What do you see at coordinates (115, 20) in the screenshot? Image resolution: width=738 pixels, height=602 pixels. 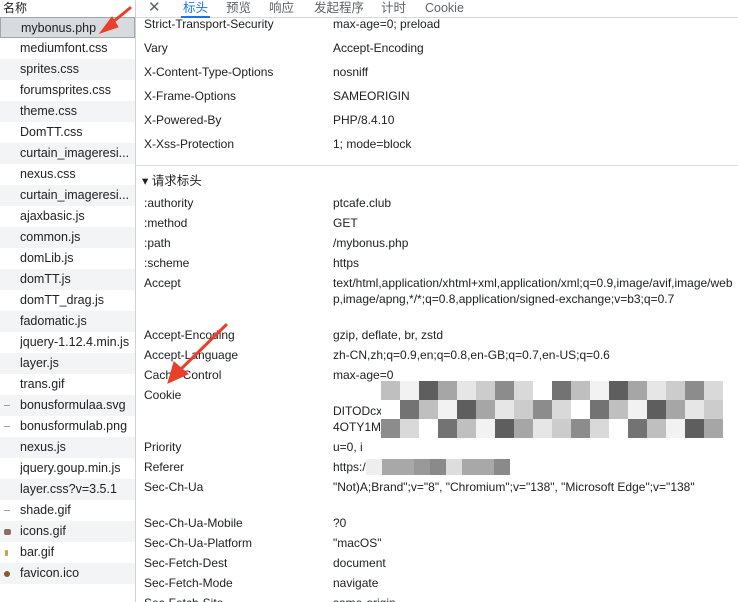 I see `arrow-to-mybonus` at bounding box center [115, 20].